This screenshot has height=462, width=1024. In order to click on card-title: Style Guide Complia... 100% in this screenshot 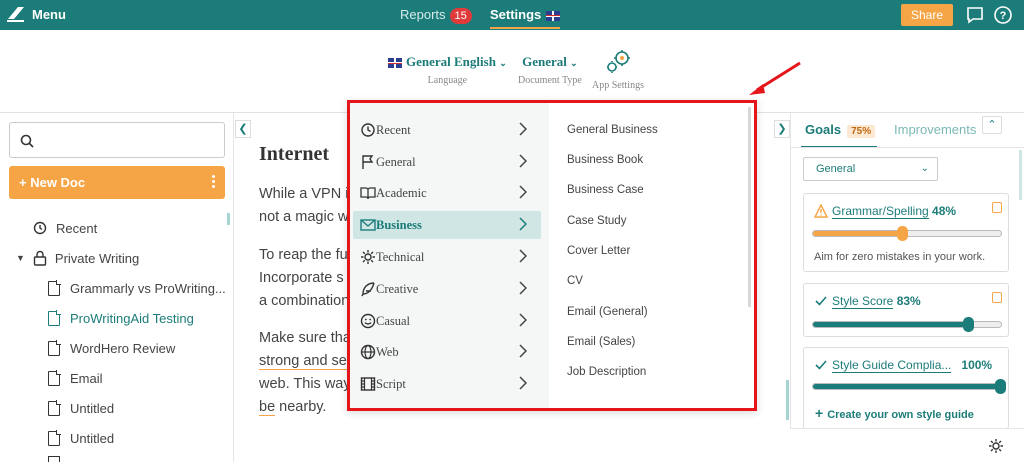, I will do `click(912, 365)`.